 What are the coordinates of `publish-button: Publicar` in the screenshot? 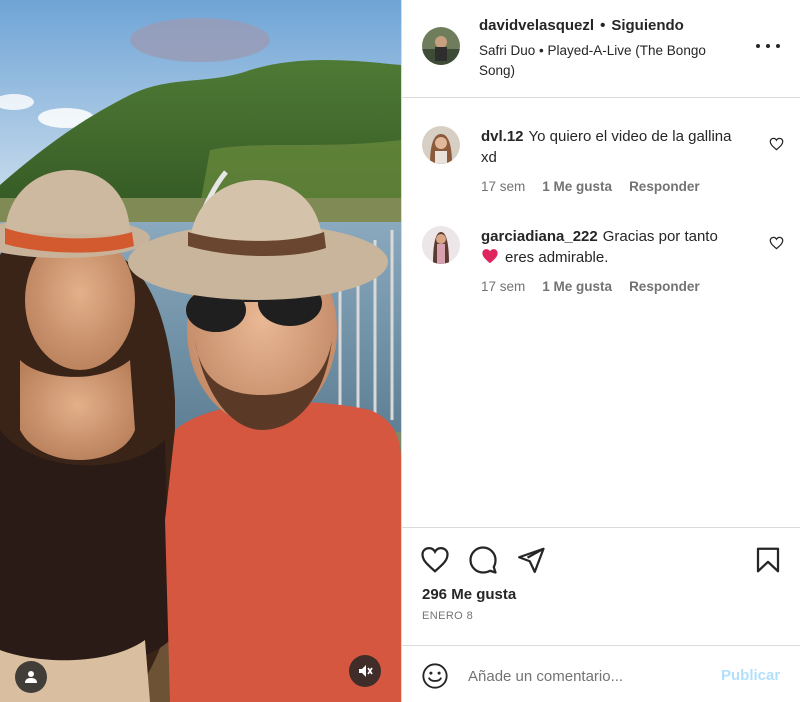 It's located at (750, 675).